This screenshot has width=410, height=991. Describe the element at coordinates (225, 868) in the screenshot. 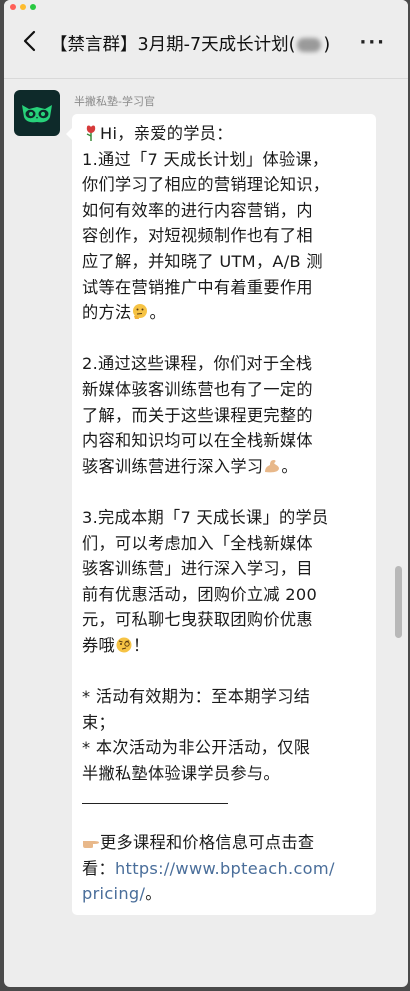

I see `pricing-link: https://www.bpteach.com/` at that location.